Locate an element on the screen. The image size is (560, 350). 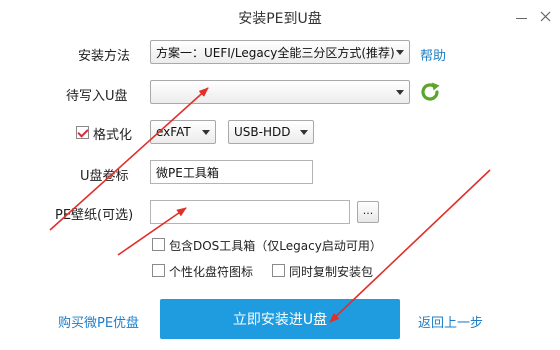
close-icon is located at coordinates (545, 16).